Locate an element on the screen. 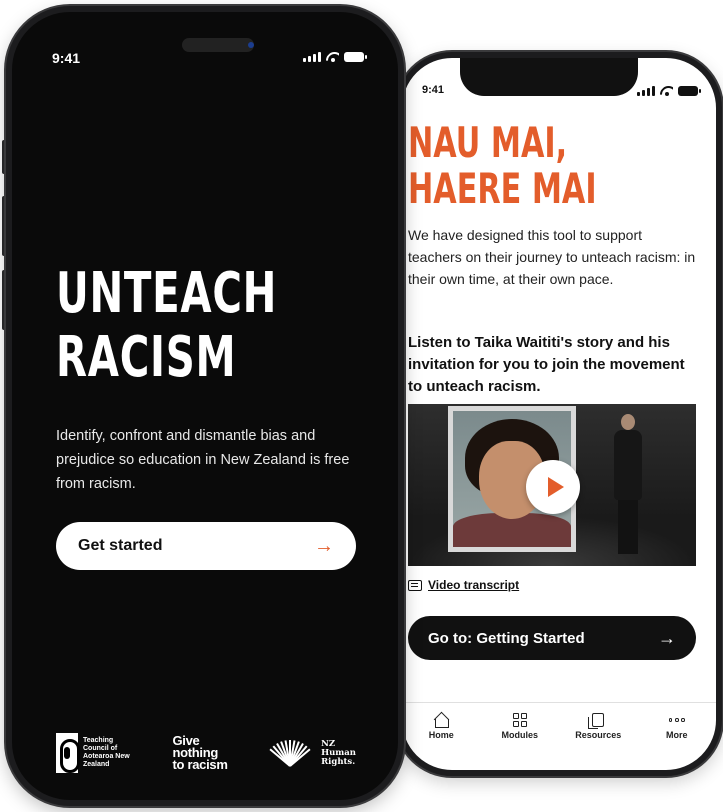  home-icon is located at coordinates (442, 720).